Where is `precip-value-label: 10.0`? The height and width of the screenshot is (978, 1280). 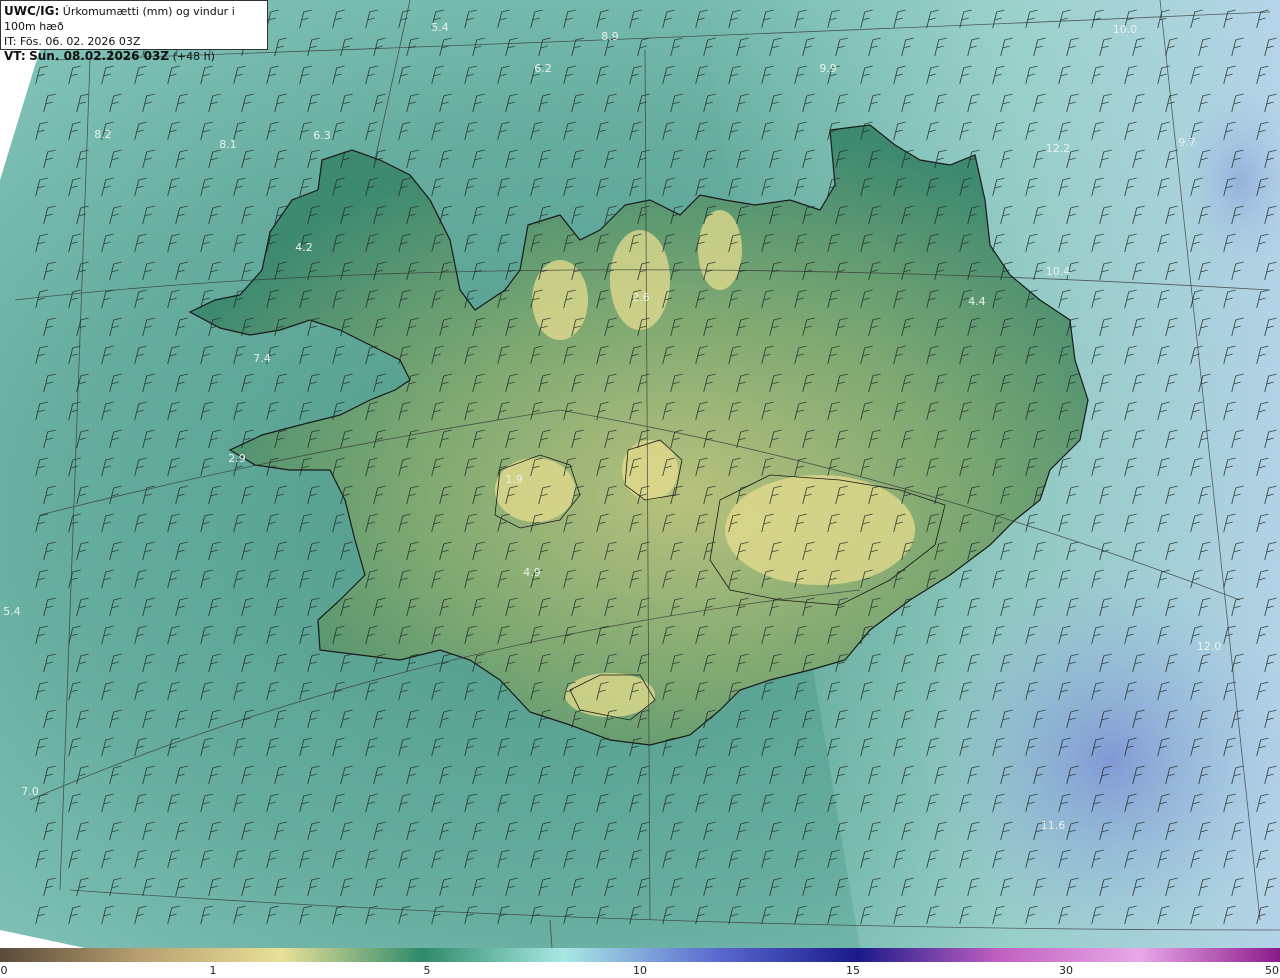 precip-value-label: 10.0 is located at coordinates (1125, 29).